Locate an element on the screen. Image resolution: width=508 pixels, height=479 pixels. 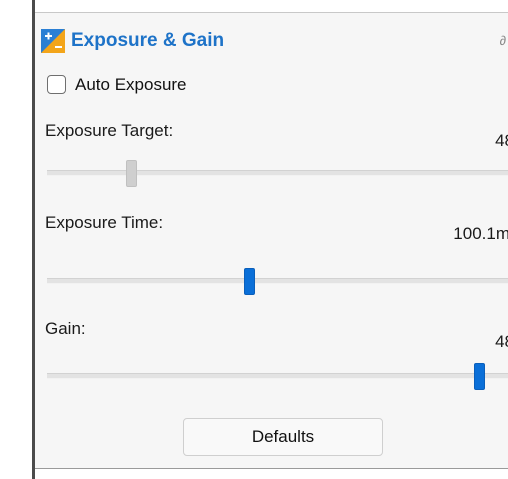
exposure-target-slider is located at coordinates (277, 173).